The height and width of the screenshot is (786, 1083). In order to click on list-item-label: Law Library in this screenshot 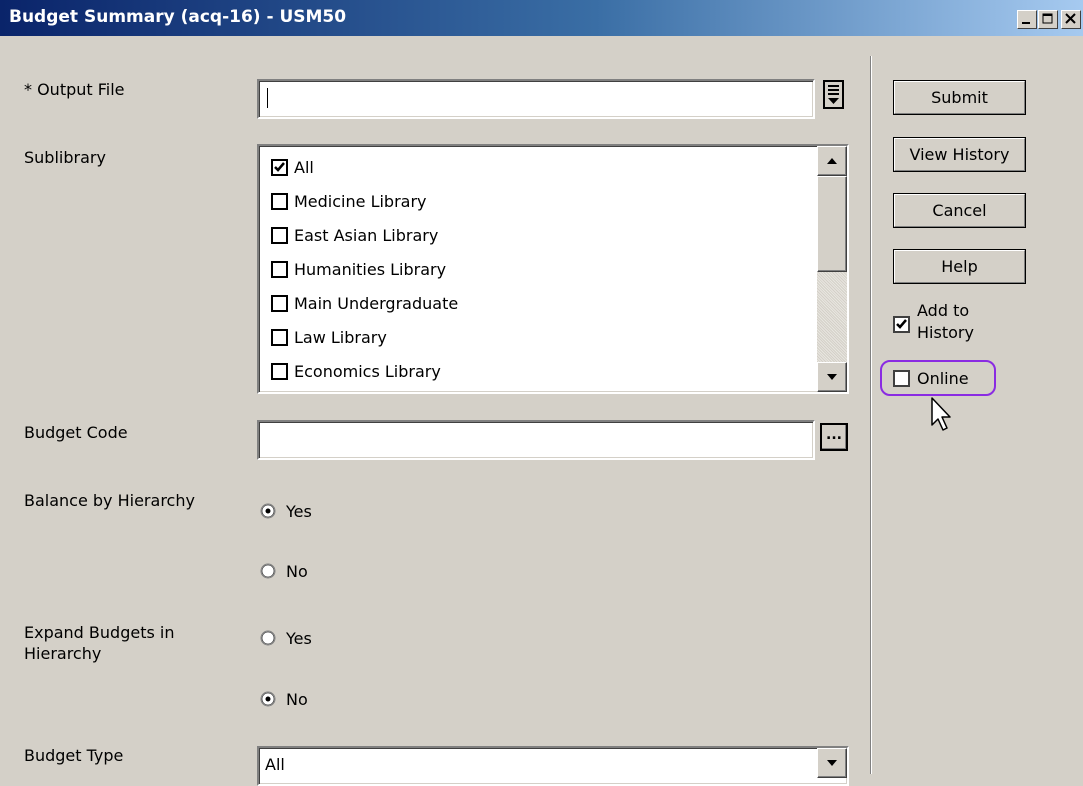, I will do `click(340, 337)`.